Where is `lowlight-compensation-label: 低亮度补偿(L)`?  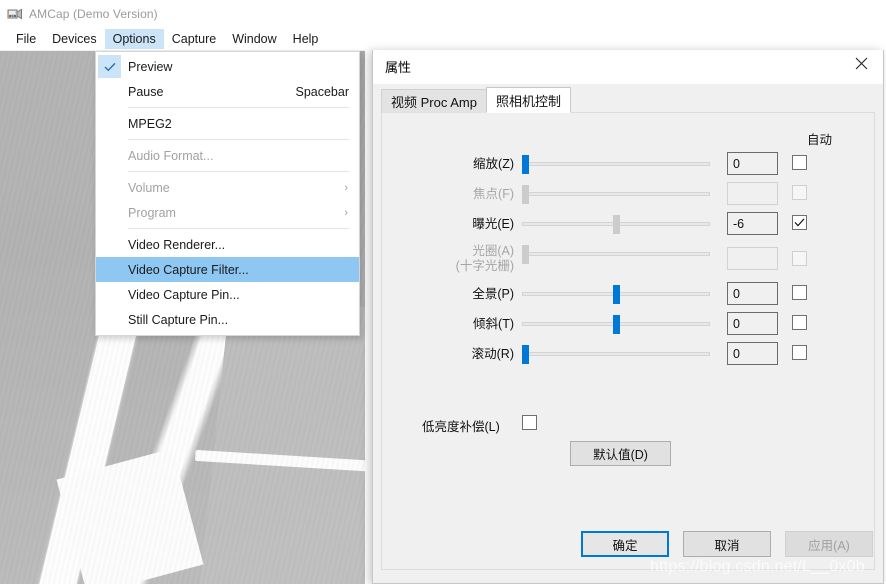
lowlight-compensation-label: 低亮度补偿(L) is located at coordinates (461, 427).